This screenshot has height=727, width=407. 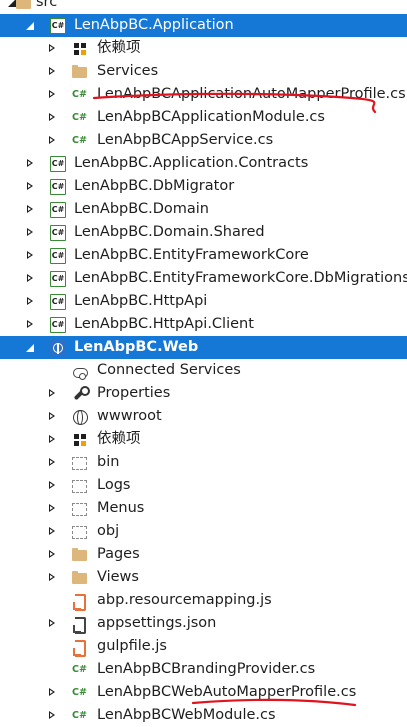 What do you see at coordinates (203, 577) in the screenshot?
I see `tree-item: Views` at bounding box center [203, 577].